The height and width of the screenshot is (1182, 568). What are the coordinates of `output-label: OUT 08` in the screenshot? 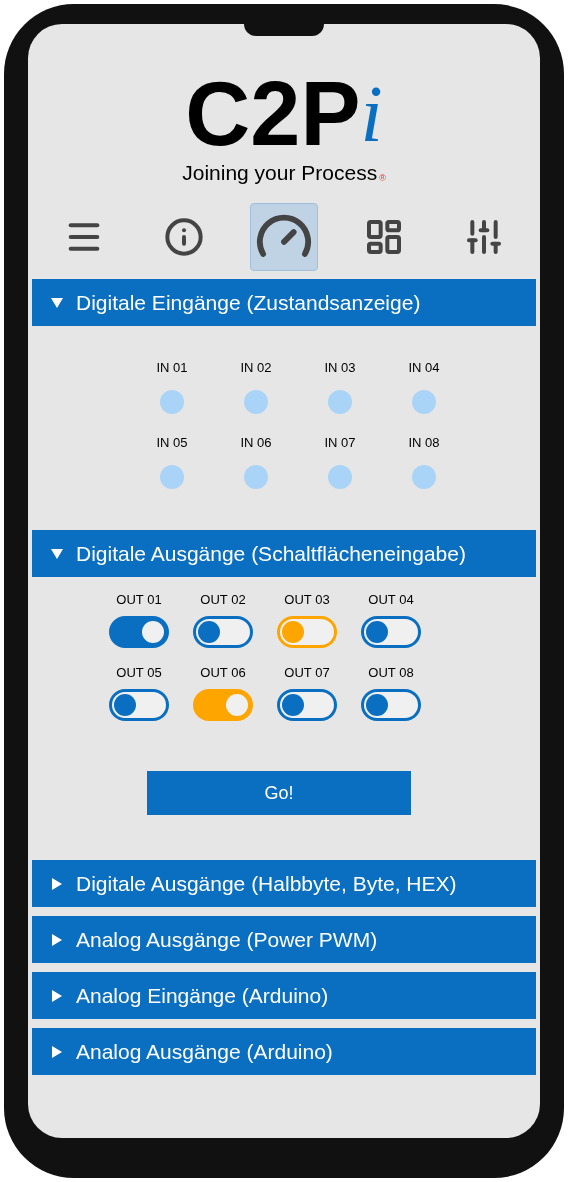 It's located at (391, 672).